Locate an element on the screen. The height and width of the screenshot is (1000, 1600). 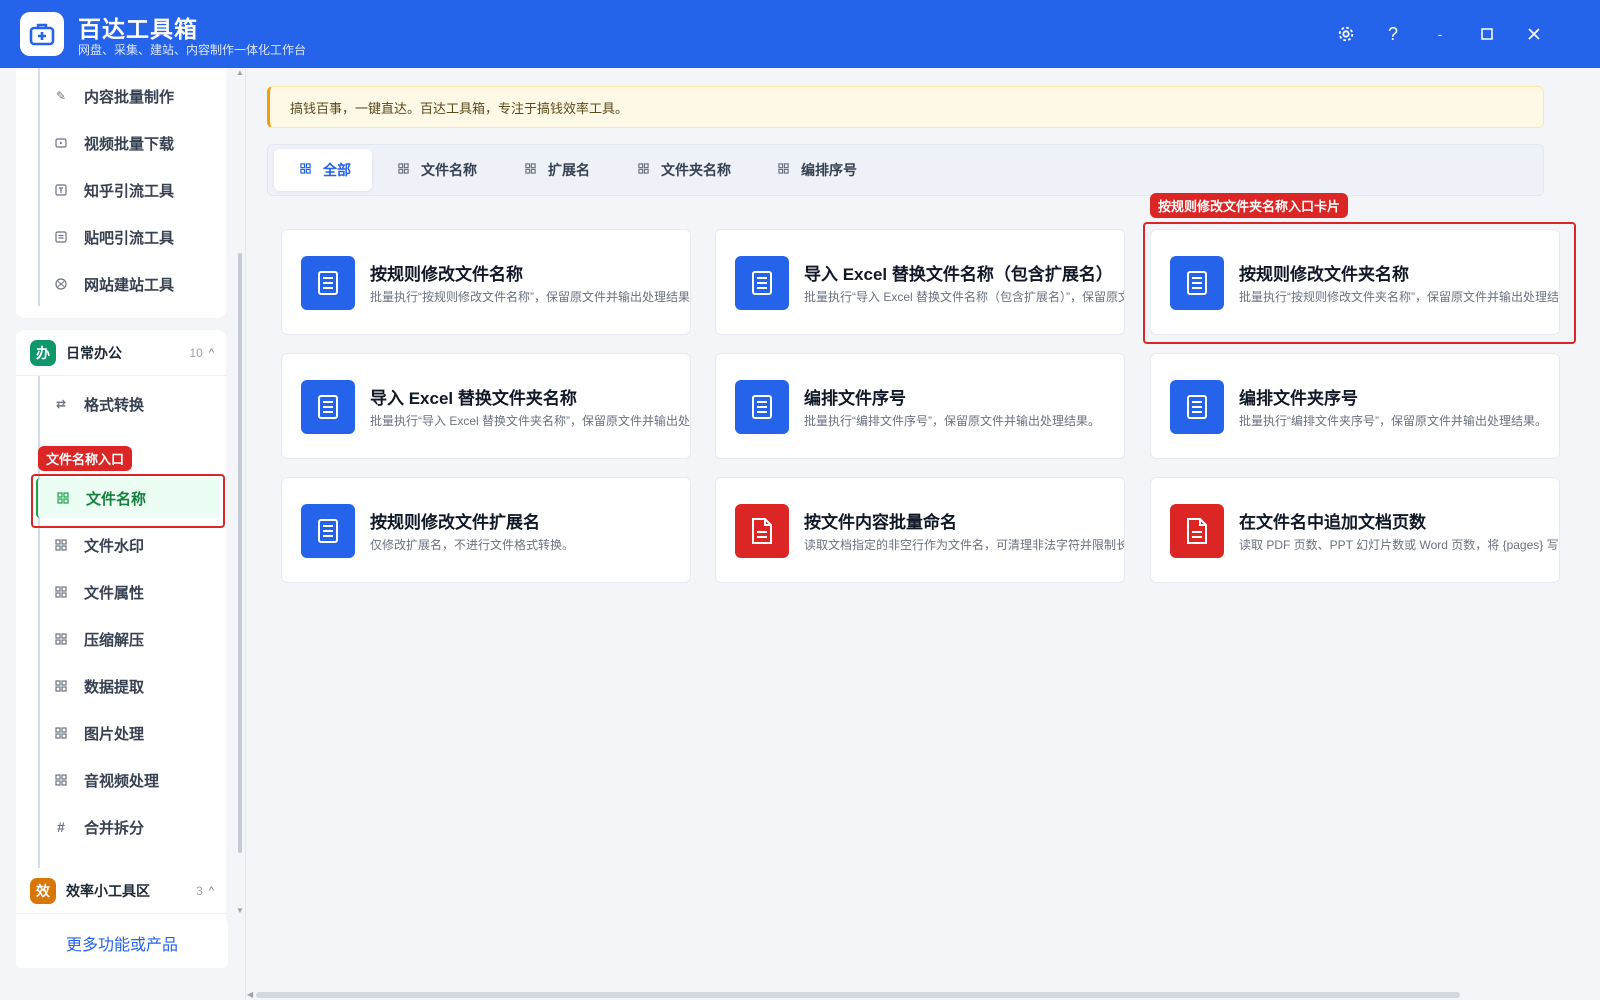
sidebar-item-data-extract: 数据提取 is located at coordinates (131, 686).